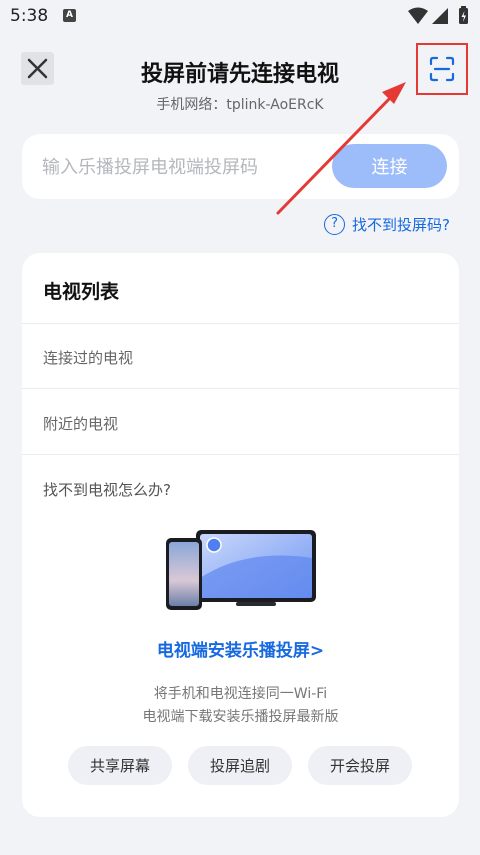  I want to click on install-desc-line2: 电视端下载安装乐播投屏最新版, so click(240, 717).